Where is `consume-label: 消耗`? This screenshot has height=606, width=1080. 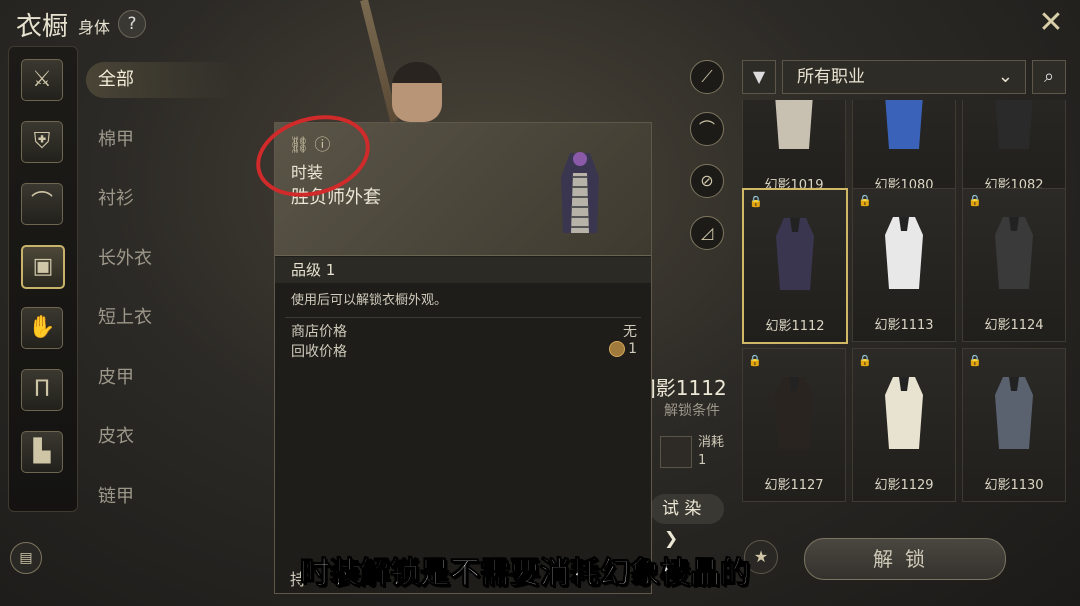 consume-label: 消耗 is located at coordinates (711, 442).